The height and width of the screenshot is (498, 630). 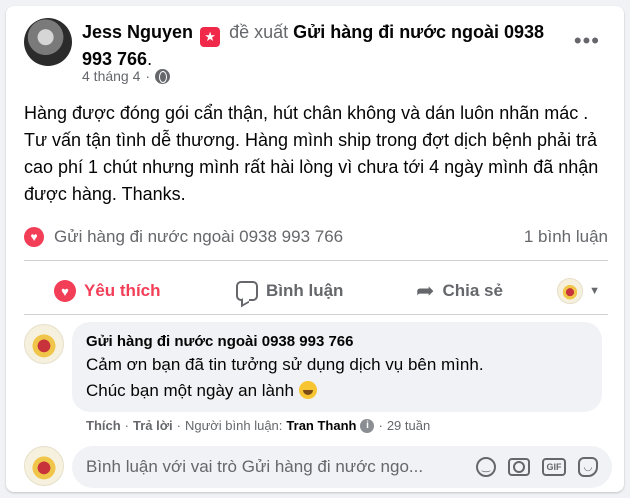 What do you see at coordinates (198, 237) in the screenshot?
I see `reaction-names: Gửi hàng đi nước ngoài 0938 993 766` at bounding box center [198, 237].